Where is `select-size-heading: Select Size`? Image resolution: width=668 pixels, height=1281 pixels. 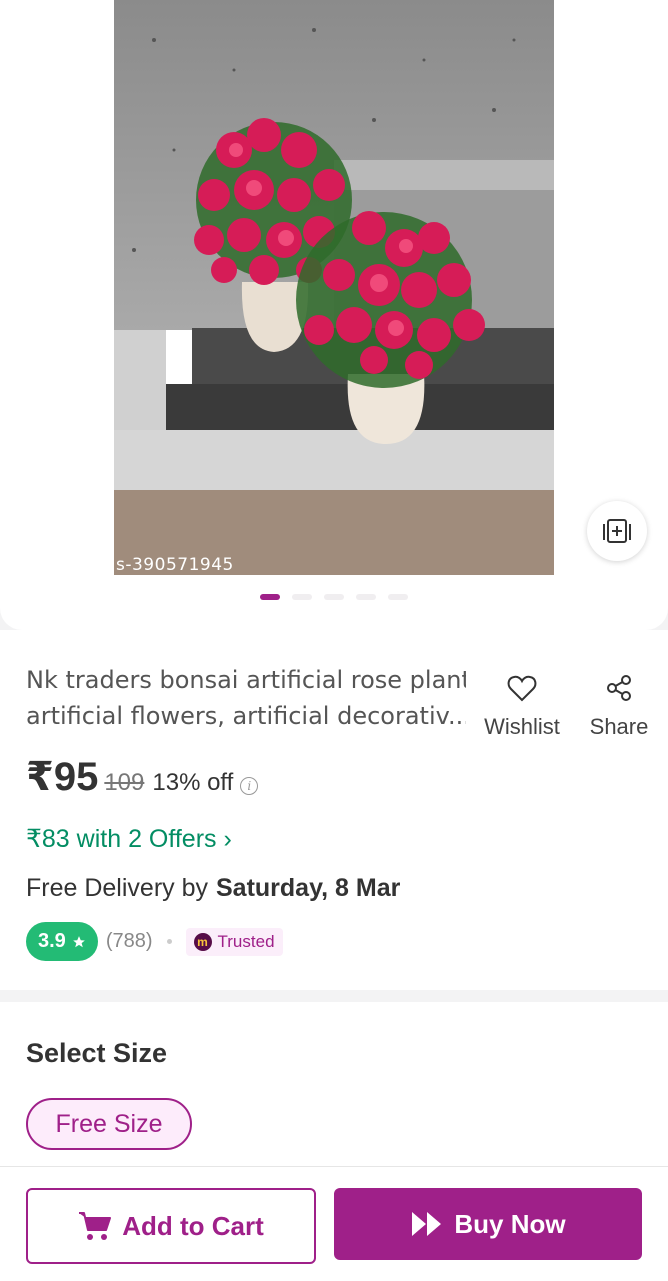
select-size-heading: Select Size is located at coordinates (97, 1053).